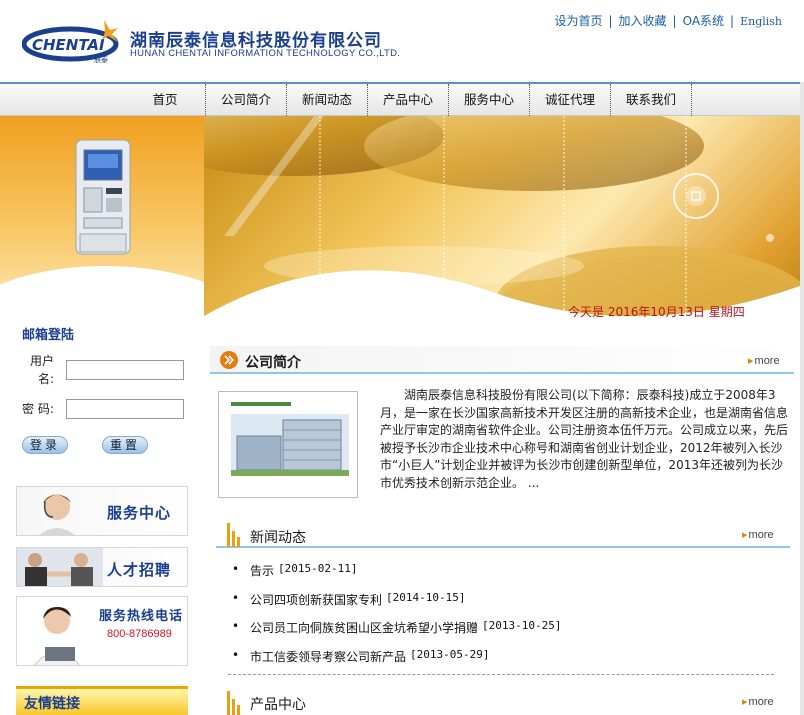 Image resolution: width=804 pixels, height=715 pixels. What do you see at coordinates (802, 398) in the screenshot?
I see `page-right-border` at bounding box center [802, 398].